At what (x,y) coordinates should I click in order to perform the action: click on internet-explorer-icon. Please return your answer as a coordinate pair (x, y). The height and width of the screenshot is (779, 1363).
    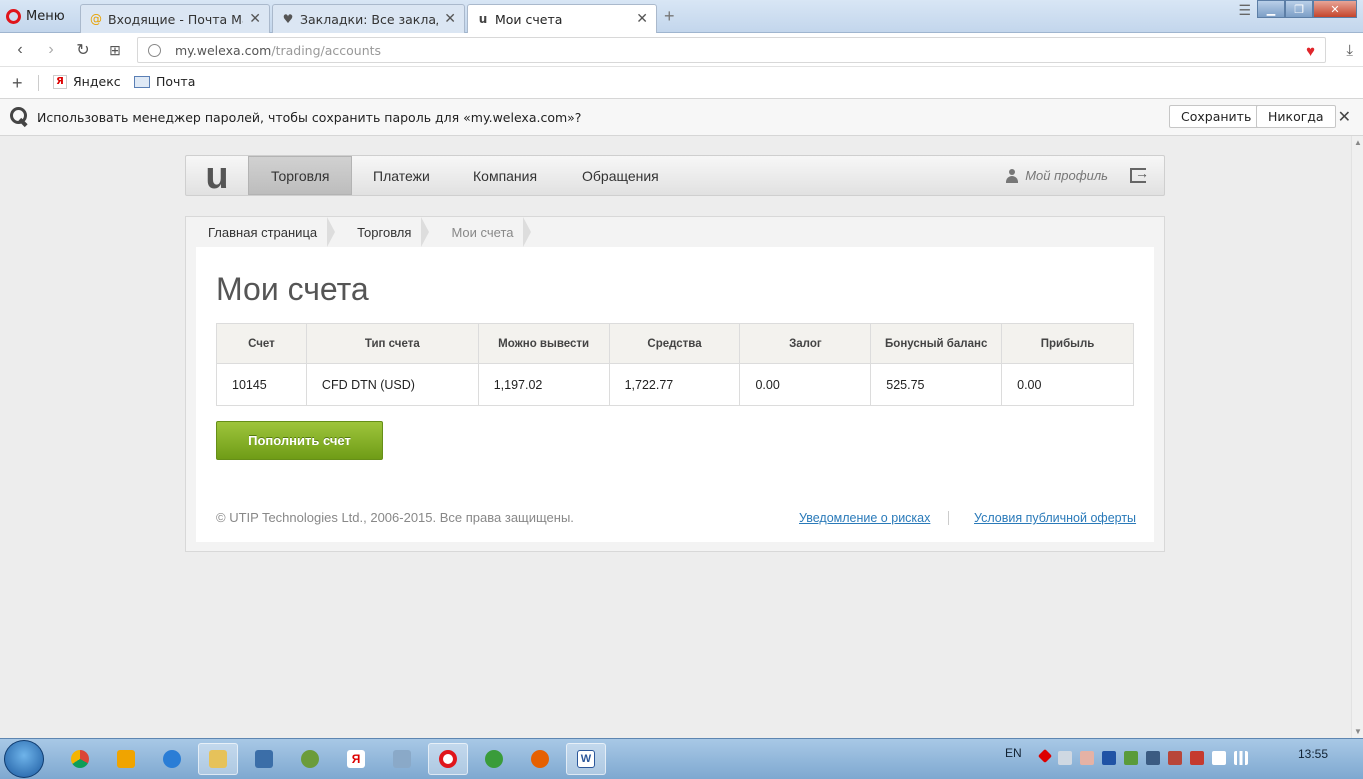
    Looking at the image, I should click on (172, 759).